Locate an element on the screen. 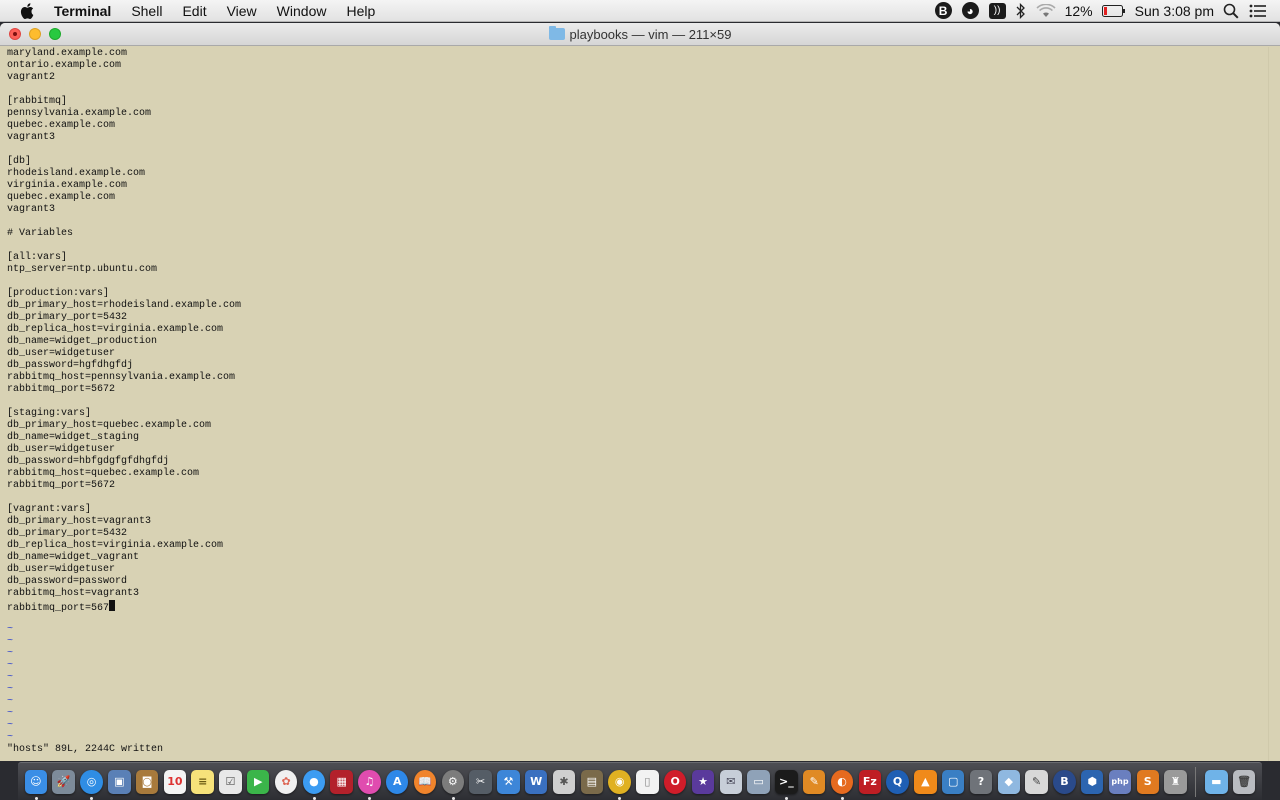 The height and width of the screenshot is (800, 1280). menu-clock: Sun 3:08 pm is located at coordinates (1174, 11).